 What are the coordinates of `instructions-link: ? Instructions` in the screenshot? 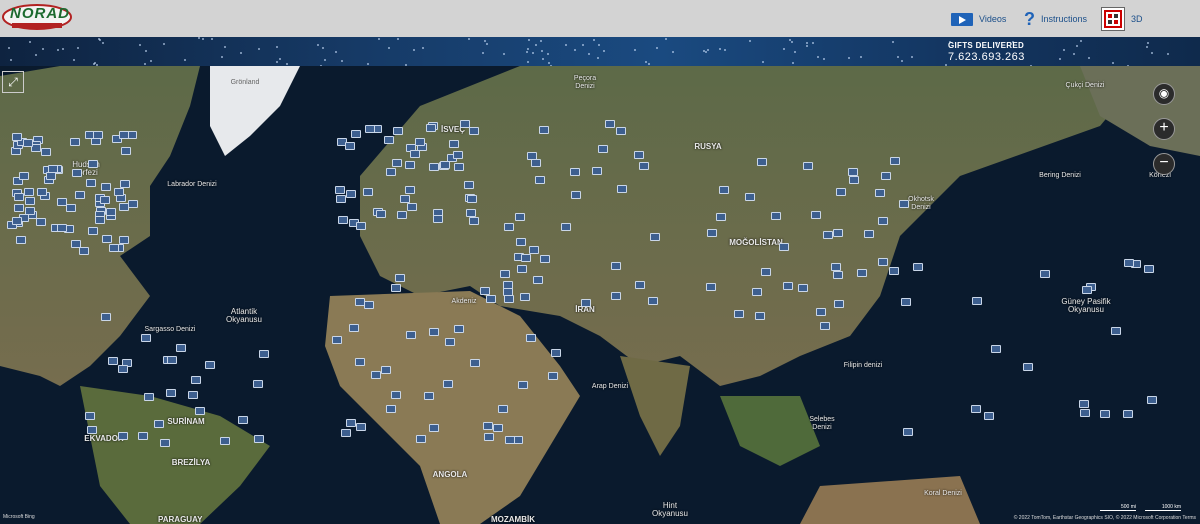 It's located at (1055, 19).